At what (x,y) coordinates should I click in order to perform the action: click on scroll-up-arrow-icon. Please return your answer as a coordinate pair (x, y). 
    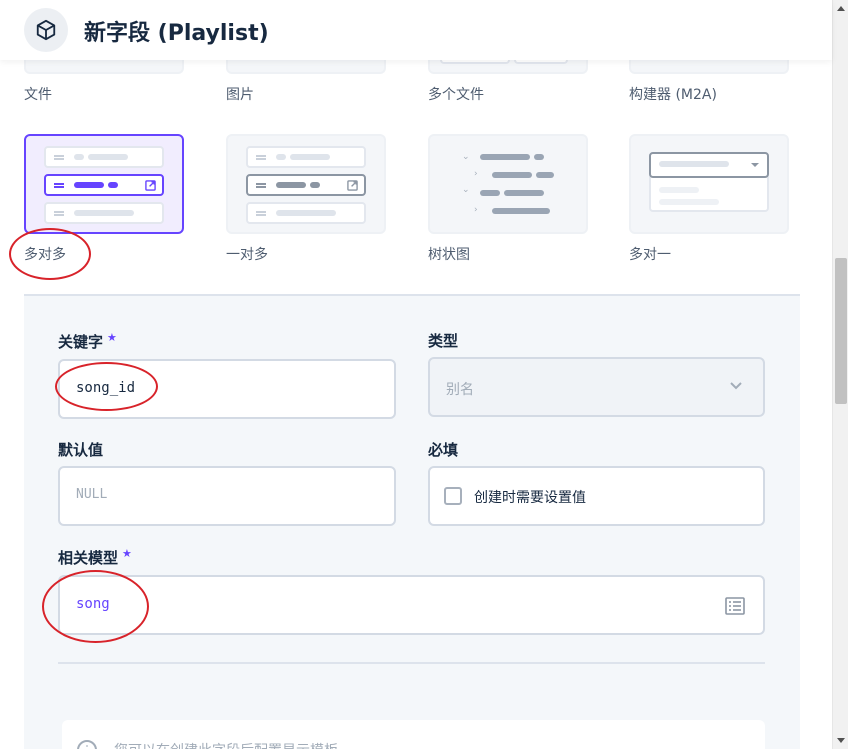
    Looking at the image, I should click on (841, 8).